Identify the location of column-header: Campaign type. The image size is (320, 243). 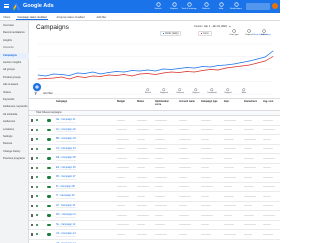
(209, 102).